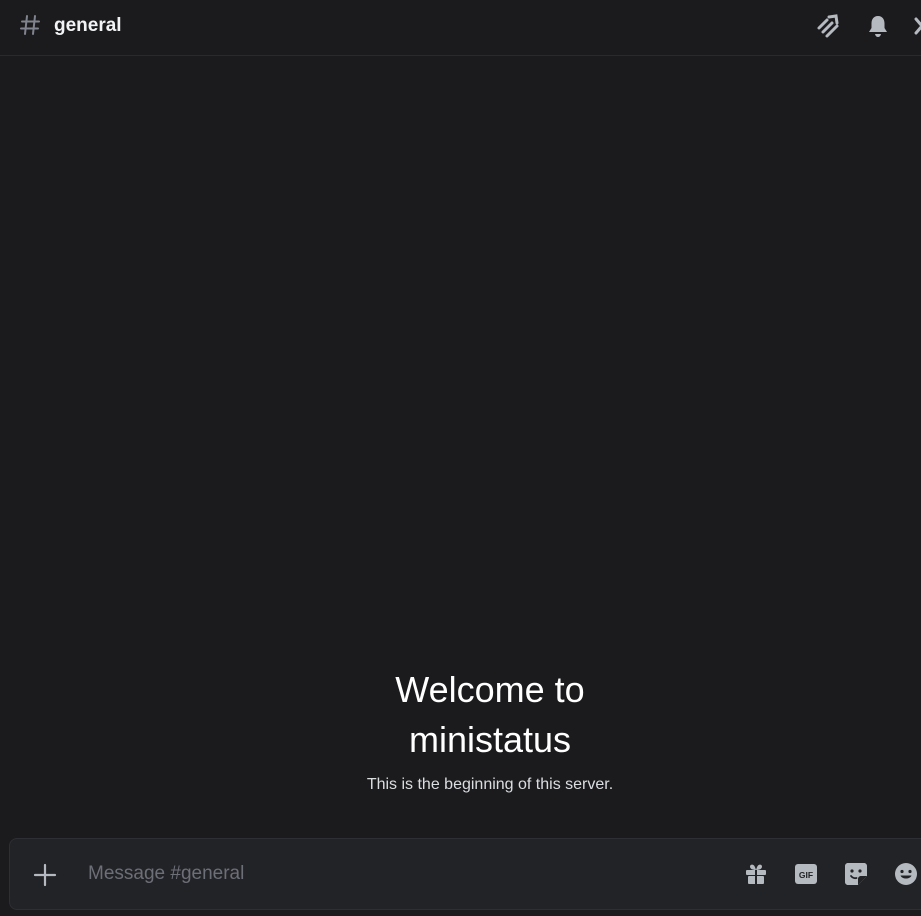 This screenshot has height=916, width=921. Describe the element at coordinates (490, 739) in the screenshot. I see `server-name: ministatus` at that location.